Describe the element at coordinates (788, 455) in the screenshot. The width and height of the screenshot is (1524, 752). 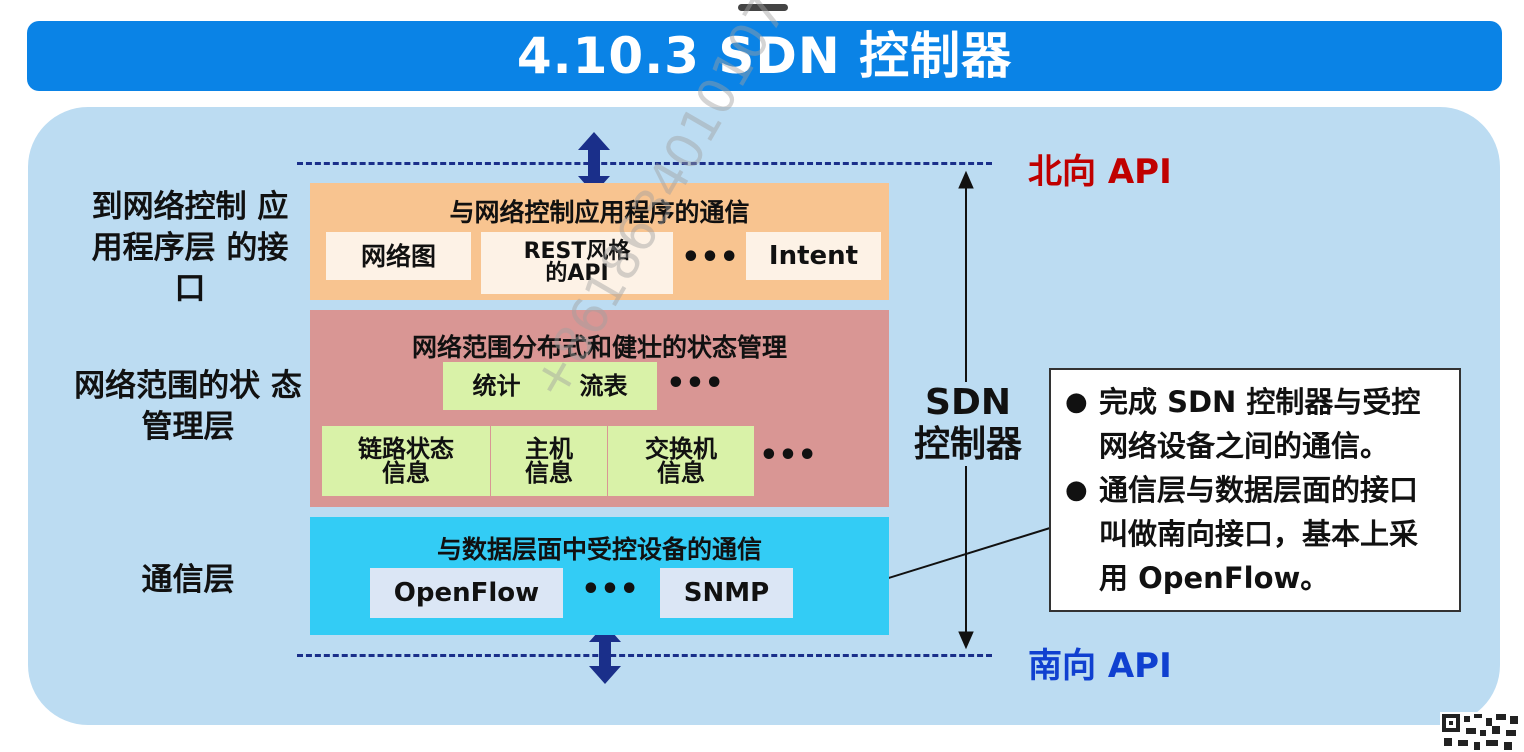
I see `state-row2-ellipsis: •••` at that location.